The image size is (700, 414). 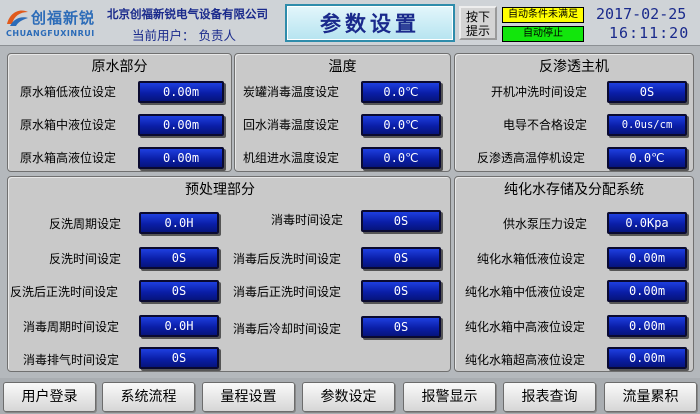 I want to click on pure-tank-mid-low-label: 纯化水箱中低液位设定, so click(x=525, y=292).